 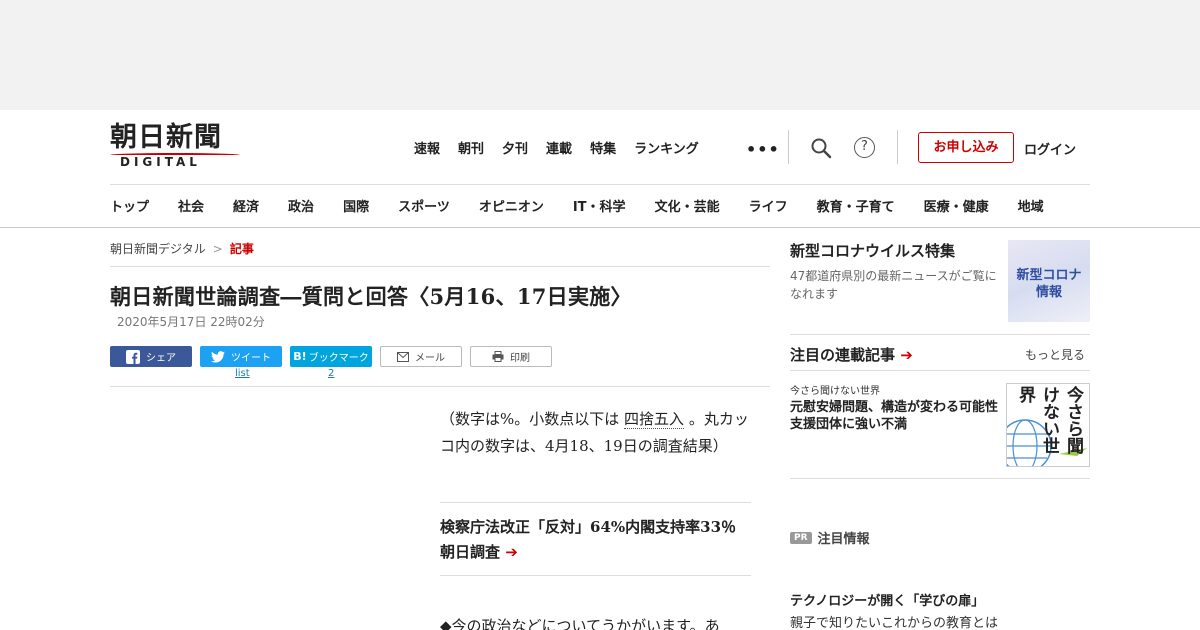 What do you see at coordinates (893, 285) in the screenshot?
I see `corona-feature-description: 47都道府県別の最新ニュースがご覧になれます` at bounding box center [893, 285].